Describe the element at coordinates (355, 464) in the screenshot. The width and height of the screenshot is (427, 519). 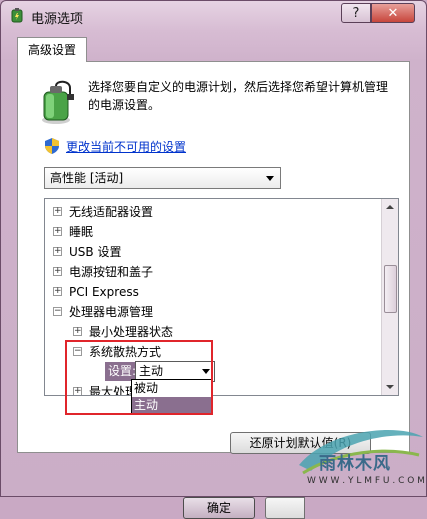
I see `watermark-name: 雨林木风` at that location.